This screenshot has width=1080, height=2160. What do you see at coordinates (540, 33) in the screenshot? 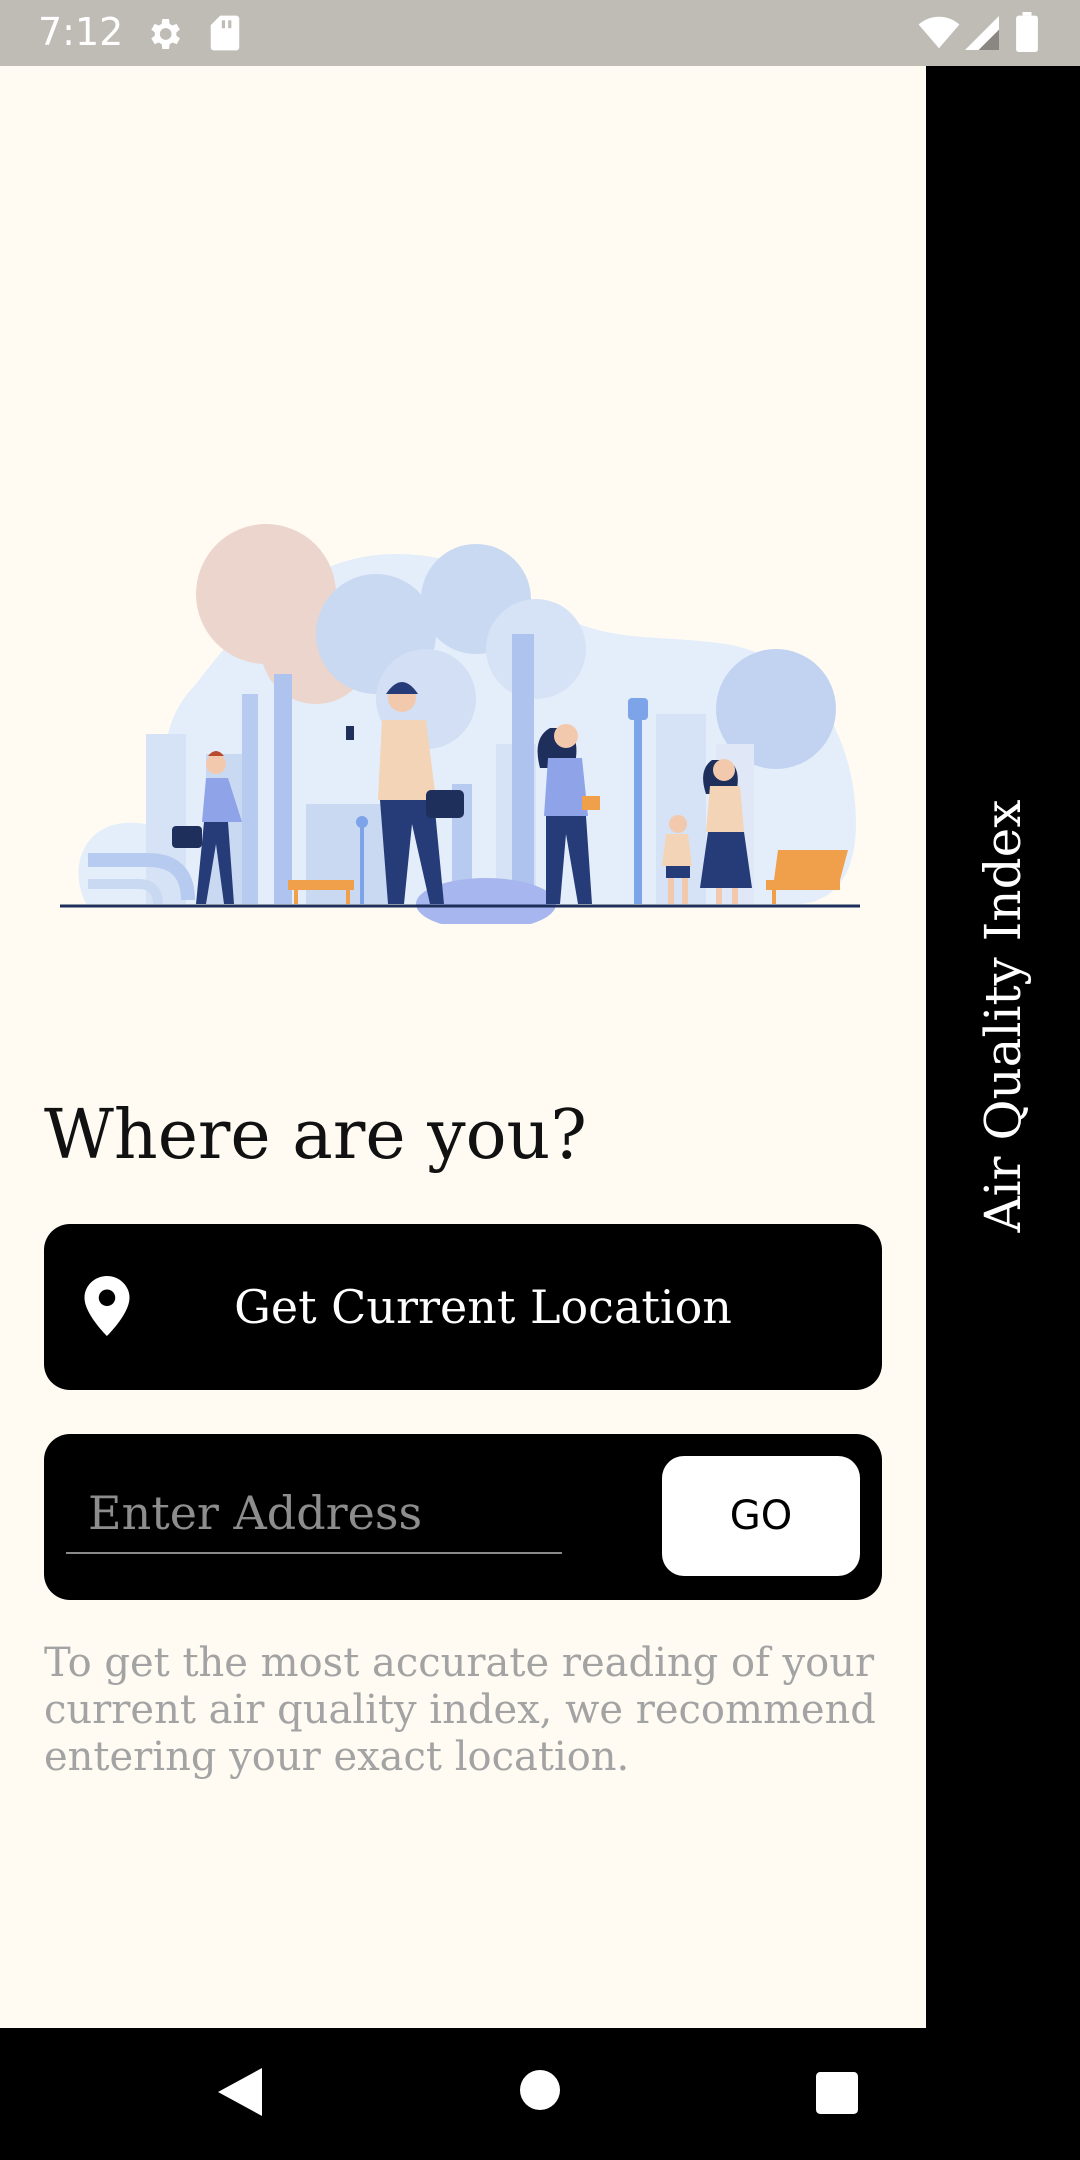
I see `status-bar: 7:12` at bounding box center [540, 33].